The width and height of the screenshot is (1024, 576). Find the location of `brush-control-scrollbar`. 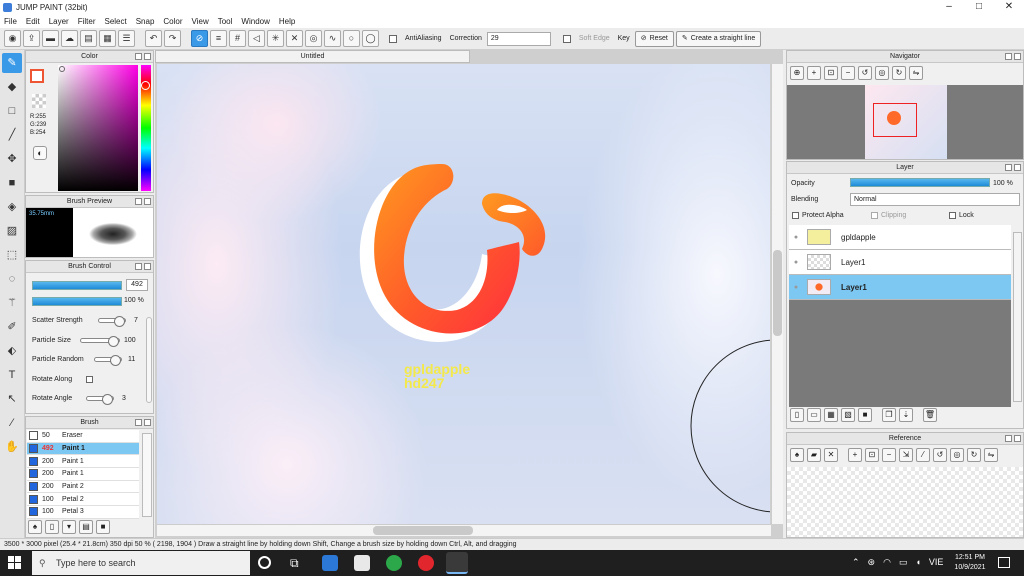

brush-control-scrollbar is located at coordinates (149, 360).